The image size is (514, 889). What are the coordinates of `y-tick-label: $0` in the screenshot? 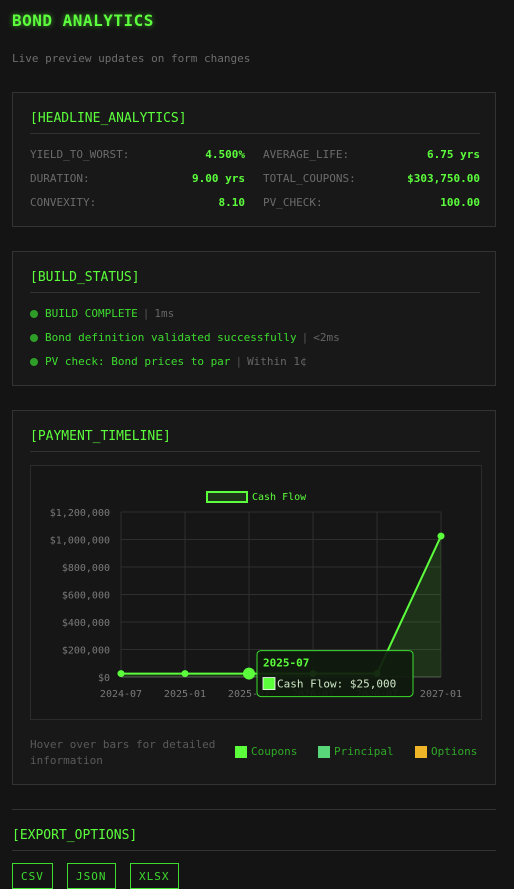 It's located at (104, 678).